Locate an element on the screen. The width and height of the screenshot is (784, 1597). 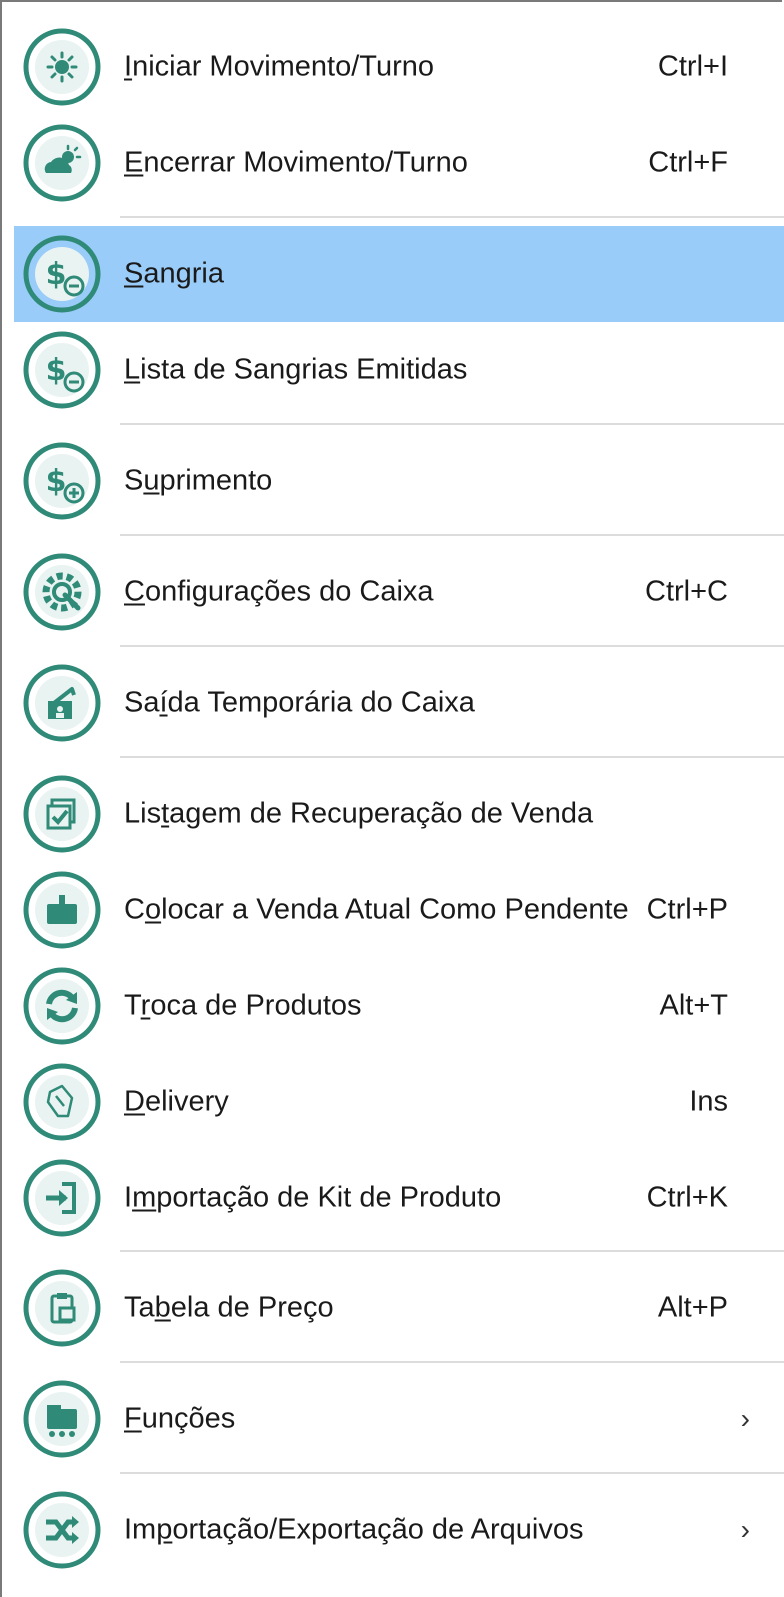
shortcut-text: Alt+P is located at coordinates (692, 1307).